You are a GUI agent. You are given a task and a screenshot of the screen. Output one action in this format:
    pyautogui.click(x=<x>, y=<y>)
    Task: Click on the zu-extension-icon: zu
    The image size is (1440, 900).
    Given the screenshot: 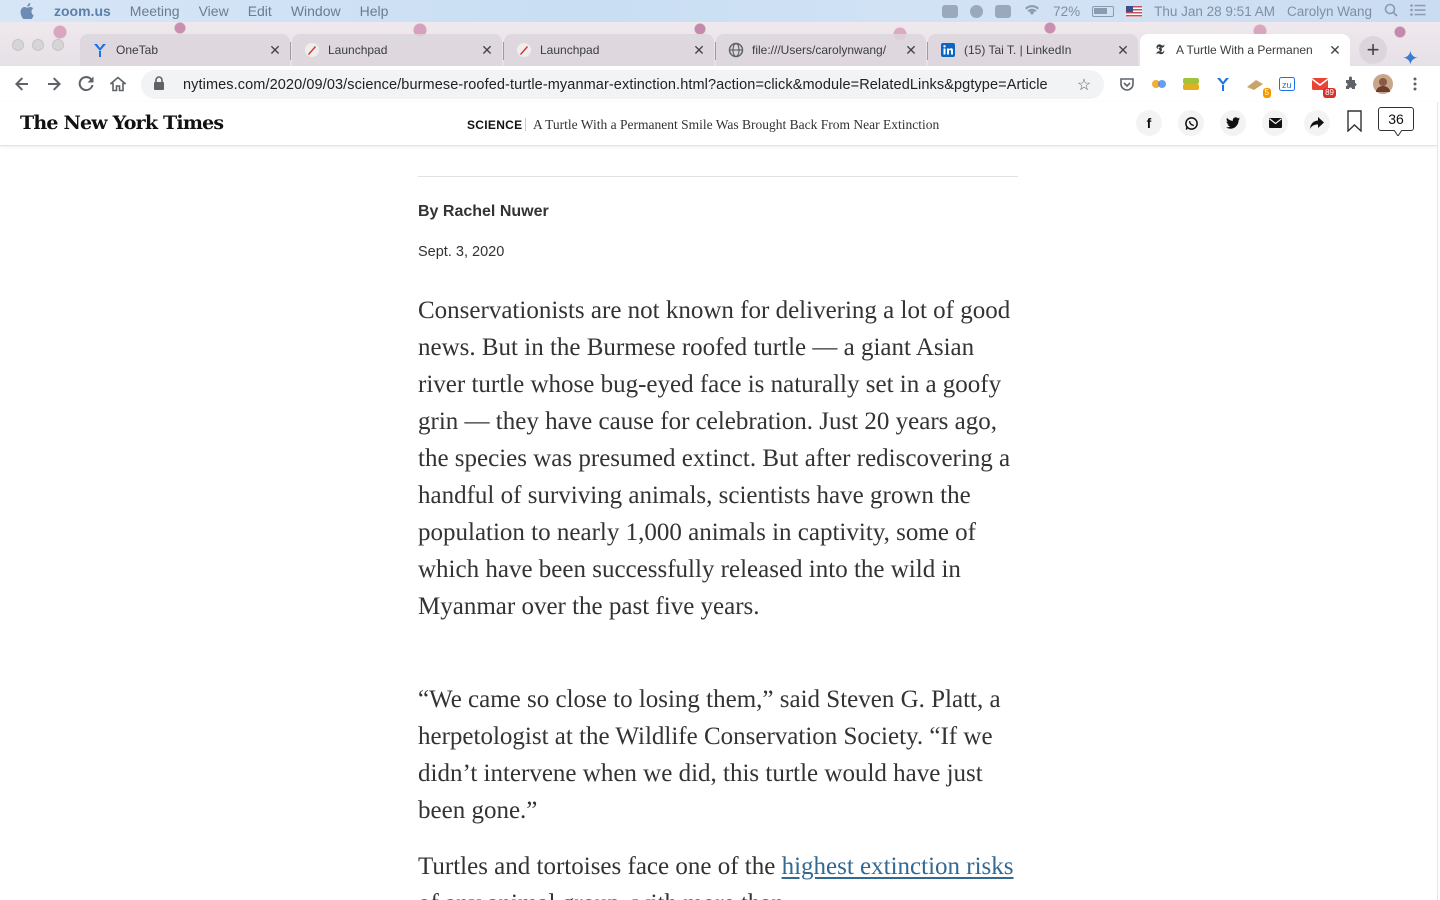 What is the action you would take?
    pyautogui.click(x=1287, y=84)
    